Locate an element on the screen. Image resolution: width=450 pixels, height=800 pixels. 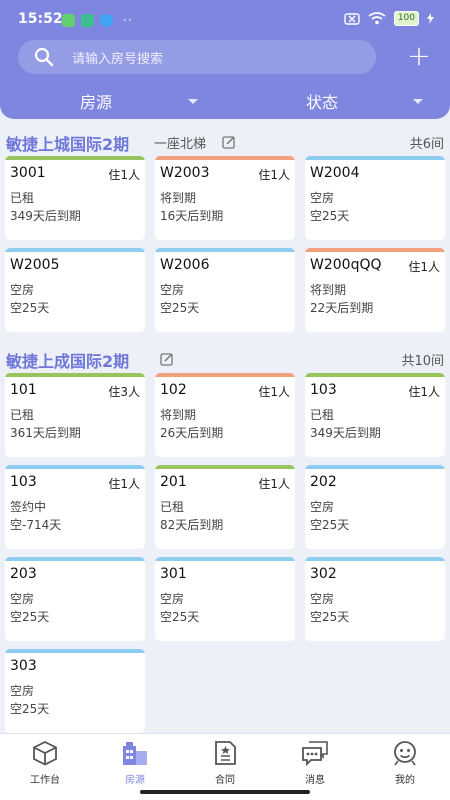
tab-workbench: 工作台 is located at coordinates (45, 763).